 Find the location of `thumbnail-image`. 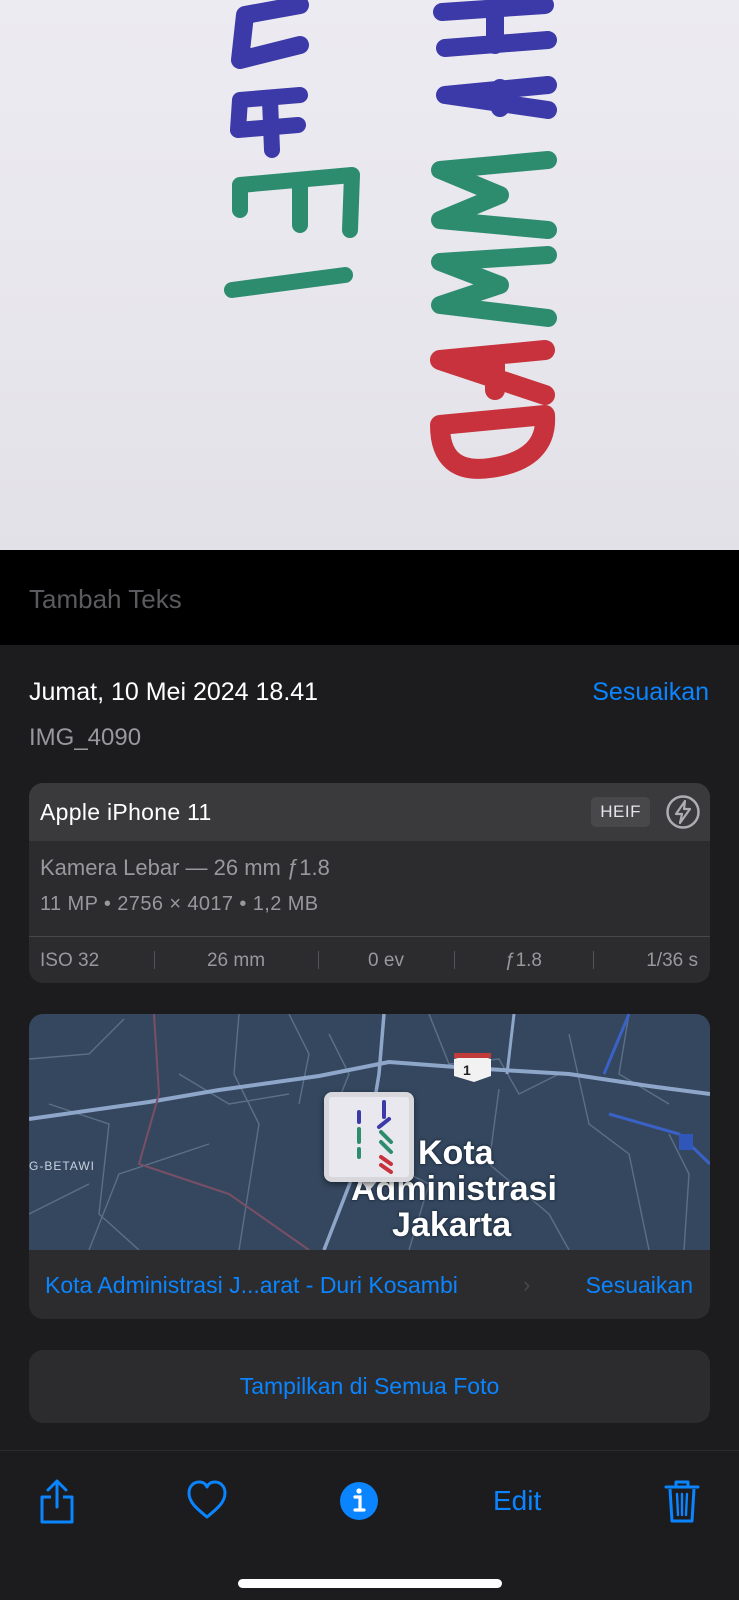

thumbnail-image is located at coordinates (375, 1137).